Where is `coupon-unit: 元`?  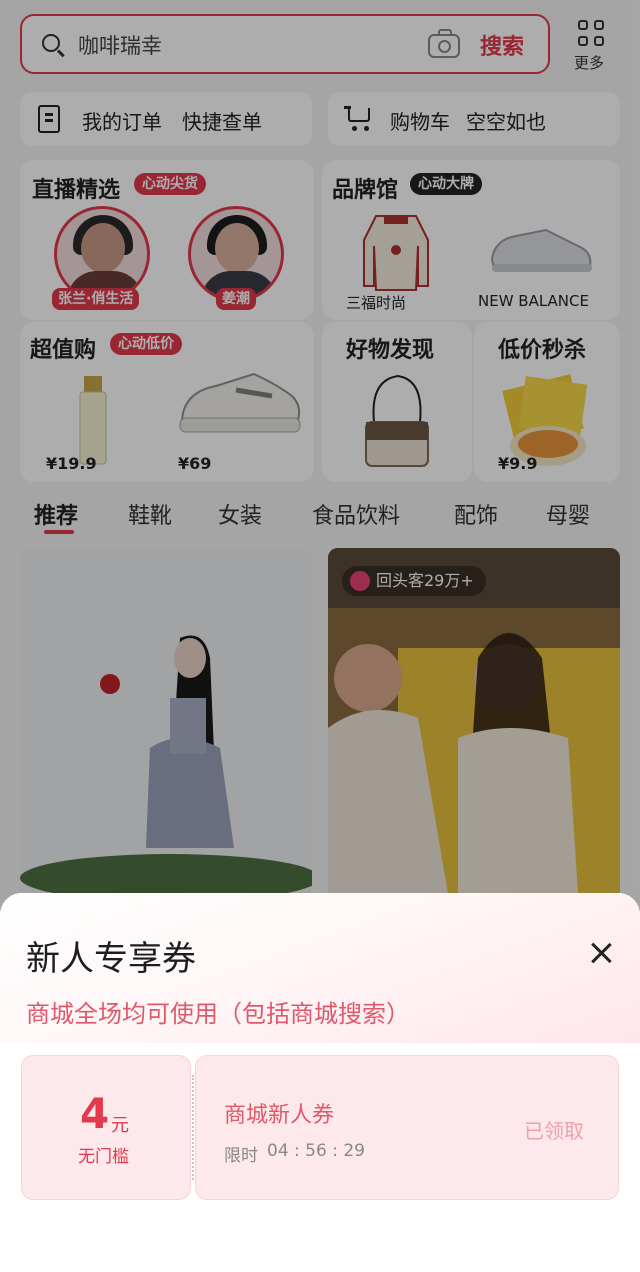 coupon-unit: 元 is located at coordinates (120, 1125).